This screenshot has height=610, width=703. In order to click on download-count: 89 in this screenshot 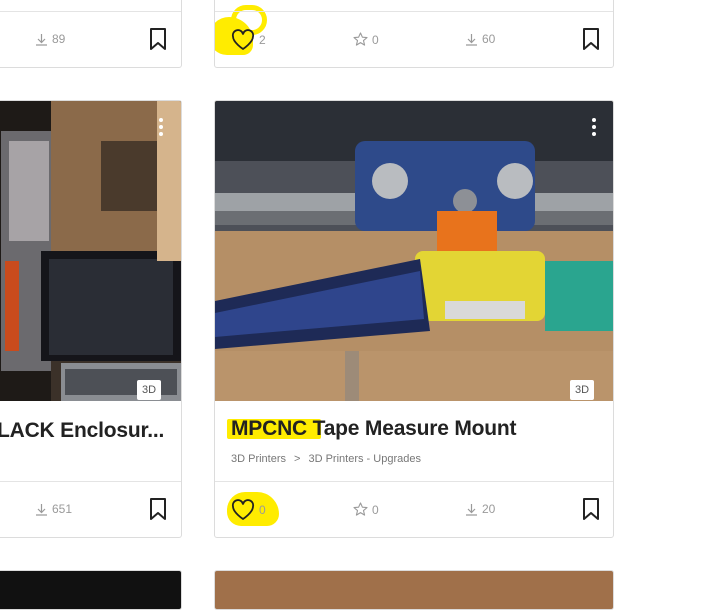, I will do `click(50, 39)`.